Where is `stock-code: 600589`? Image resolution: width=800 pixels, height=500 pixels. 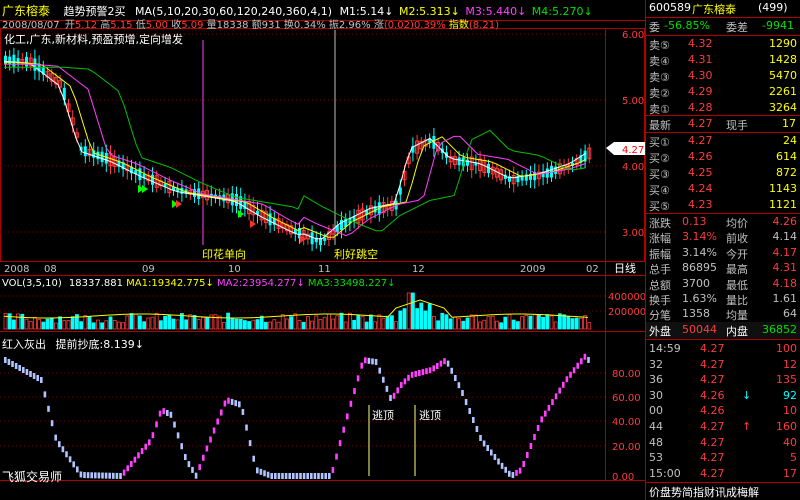 stock-code: 600589 is located at coordinates (670, 7).